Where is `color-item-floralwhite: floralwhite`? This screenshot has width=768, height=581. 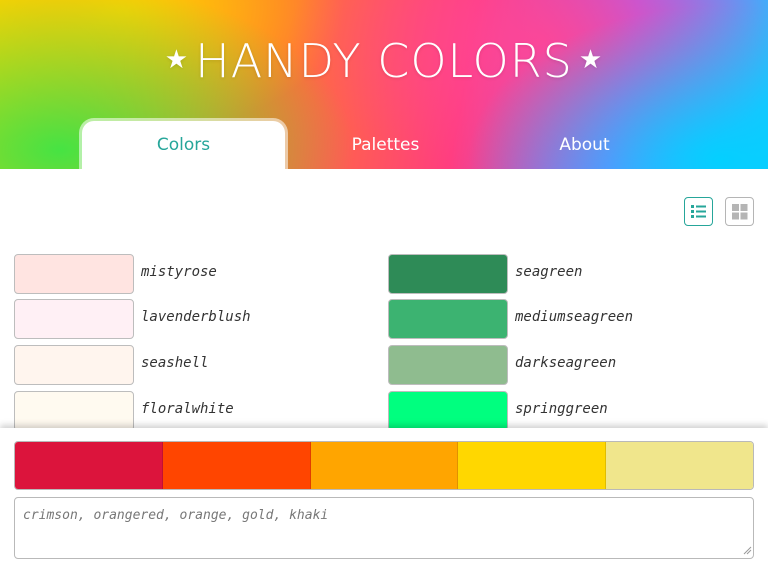 color-item-floralwhite: floralwhite is located at coordinates (194, 411).